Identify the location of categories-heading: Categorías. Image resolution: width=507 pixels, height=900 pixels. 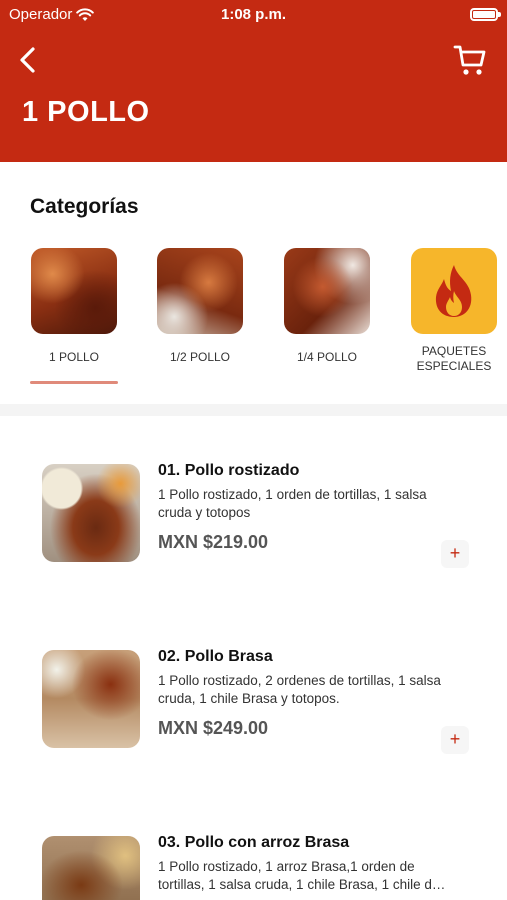
(84, 206).